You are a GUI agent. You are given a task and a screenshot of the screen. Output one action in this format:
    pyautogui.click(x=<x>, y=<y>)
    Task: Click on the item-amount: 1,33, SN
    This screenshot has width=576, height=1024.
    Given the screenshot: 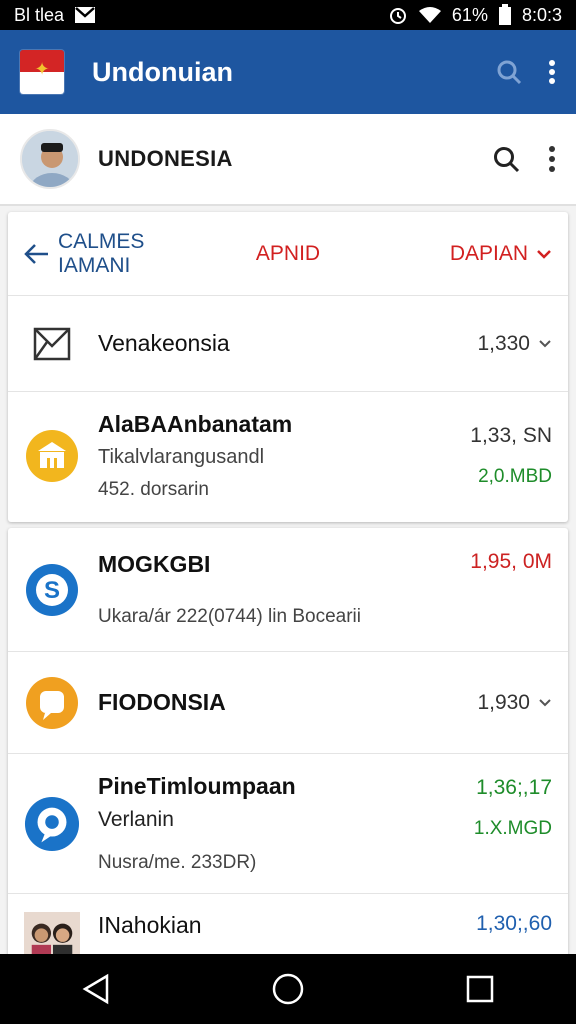 What is the action you would take?
    pyautogui.click(x=511, y=435)
    